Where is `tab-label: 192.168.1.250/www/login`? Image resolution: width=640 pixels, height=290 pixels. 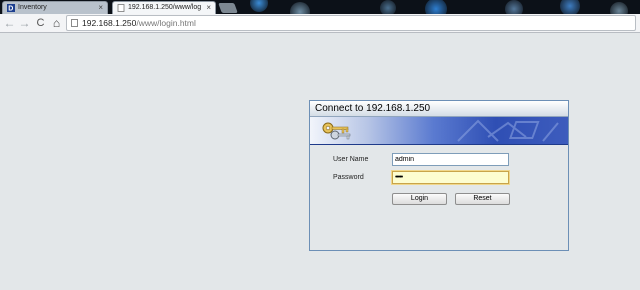
tab-label: 192.168.1.250/www/login is located at coordinates (164, 7).